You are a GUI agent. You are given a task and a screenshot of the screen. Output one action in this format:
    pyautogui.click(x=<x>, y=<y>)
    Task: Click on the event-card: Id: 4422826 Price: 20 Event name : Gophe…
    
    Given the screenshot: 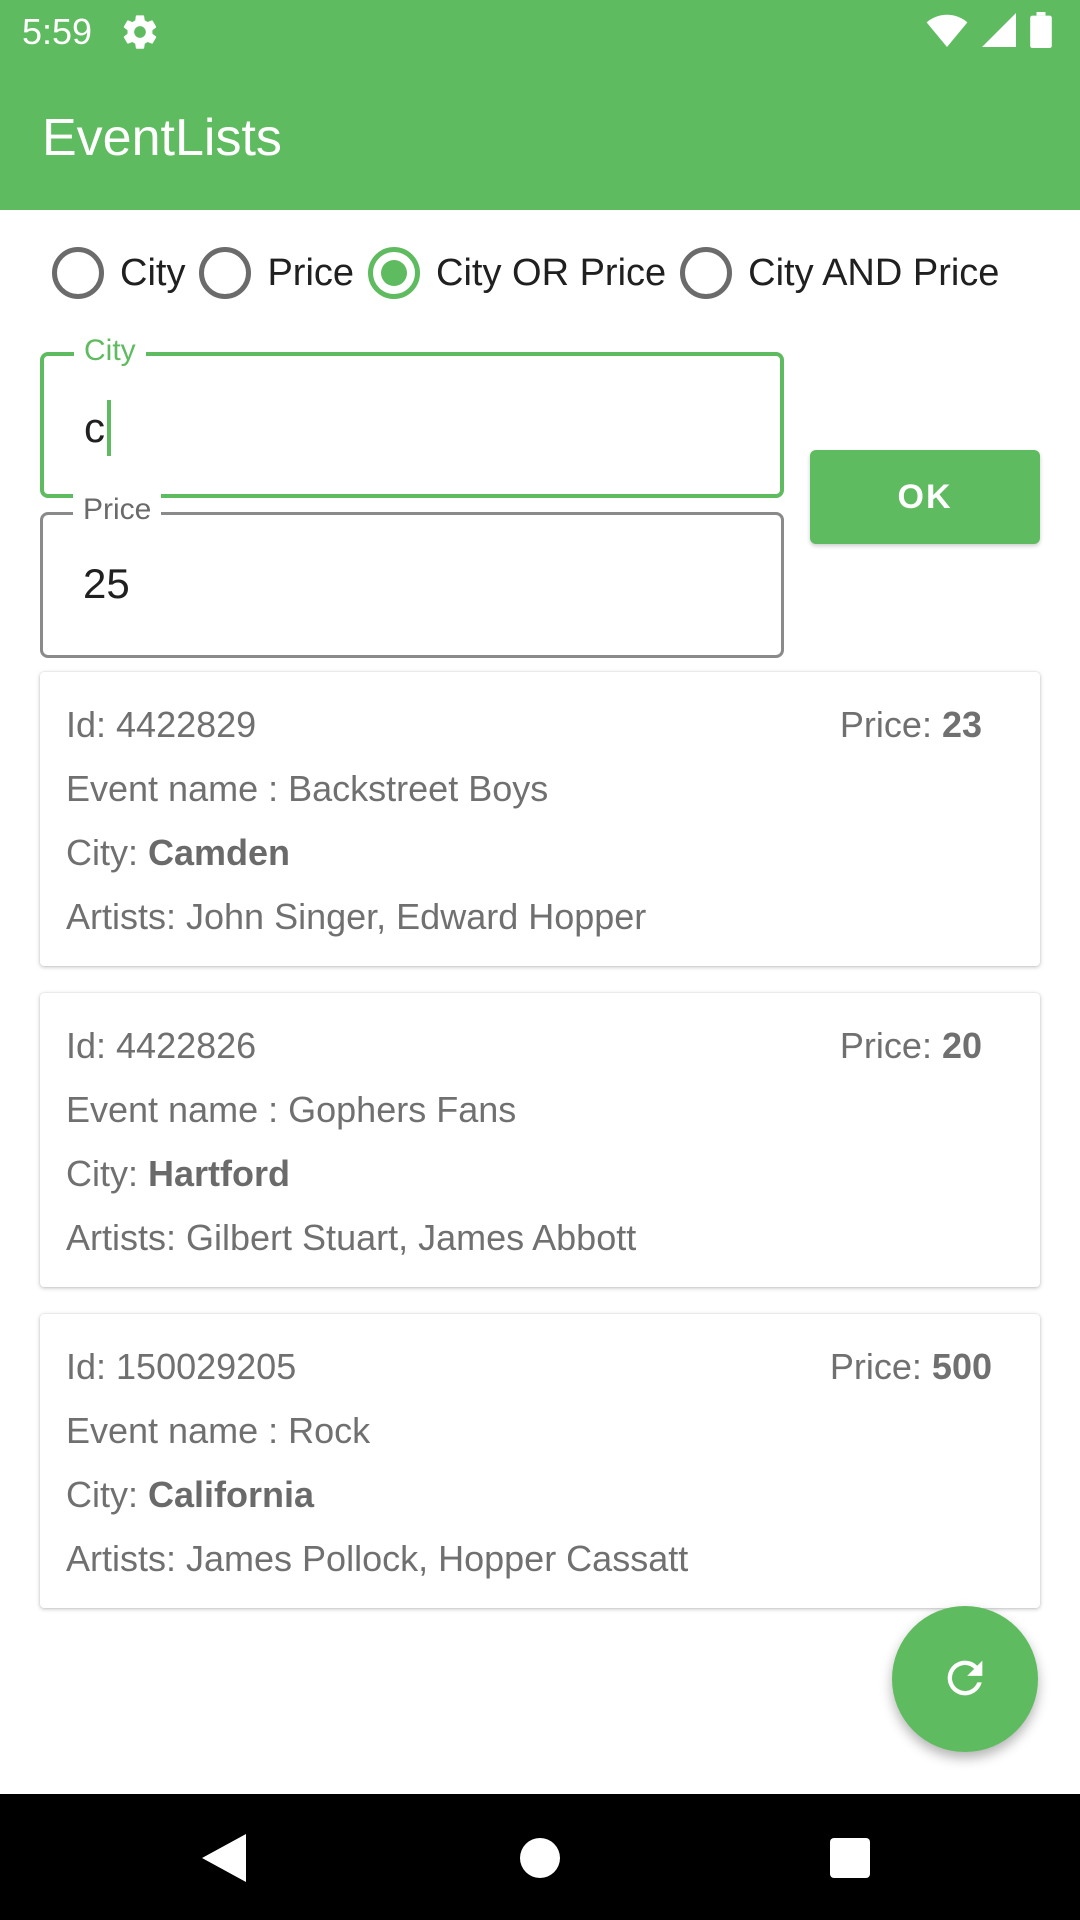 What is the action you would take?
    pyautogui.click(x=540, y=1140)
    